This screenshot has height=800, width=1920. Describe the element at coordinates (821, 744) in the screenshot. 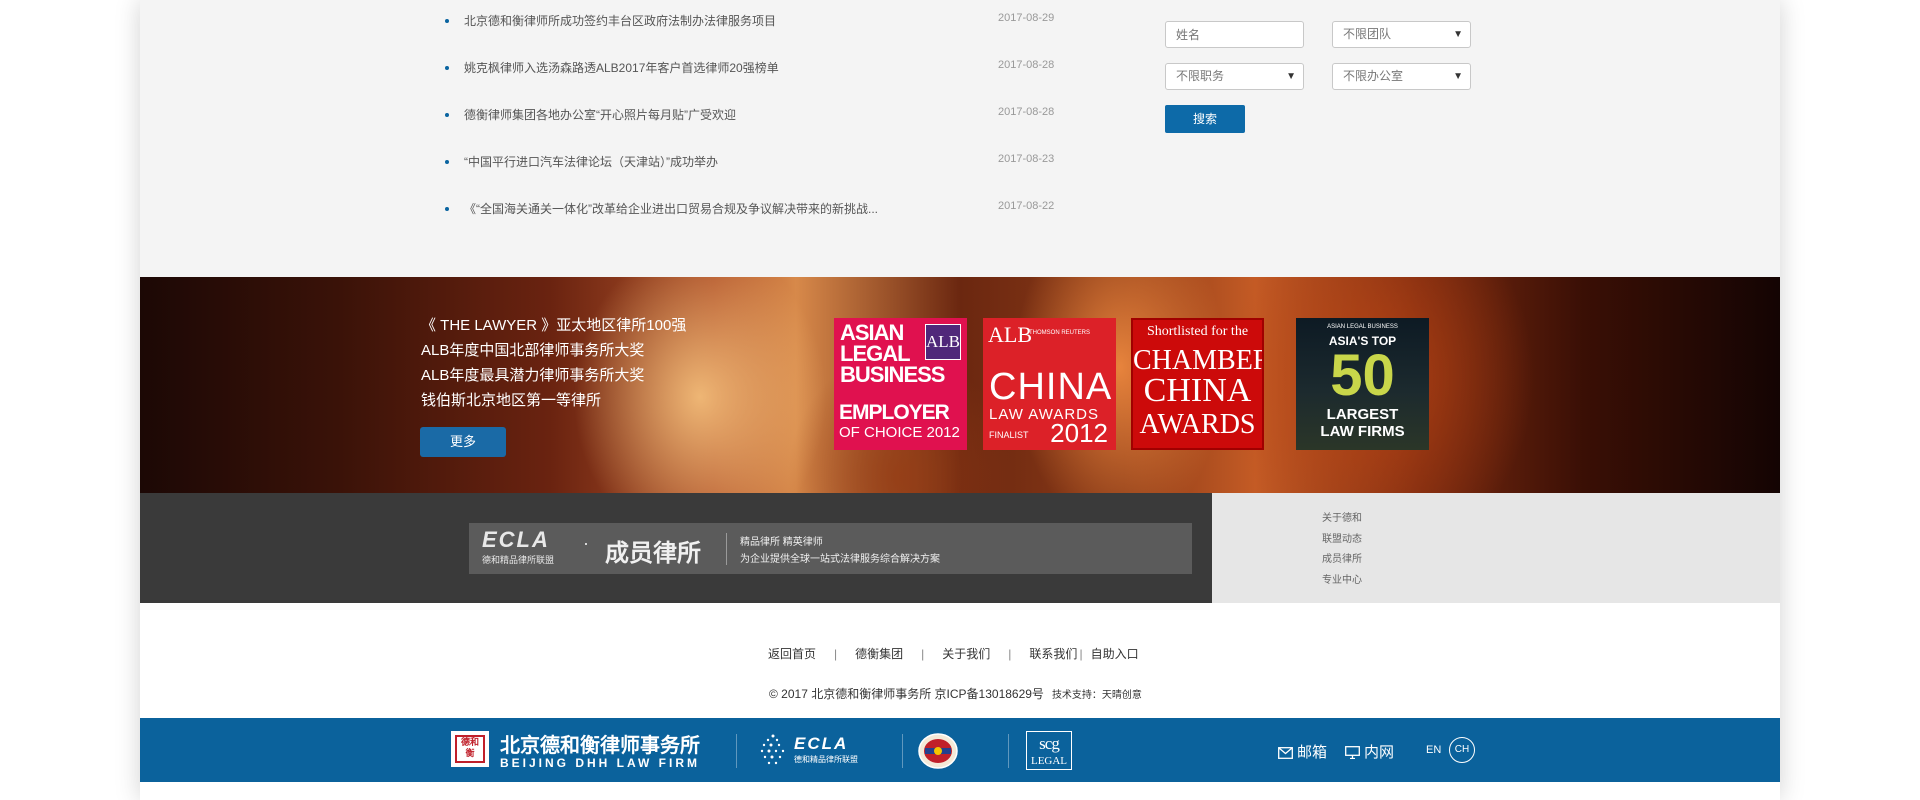

I see `ecla-footer-logo: ECLA` at that location.